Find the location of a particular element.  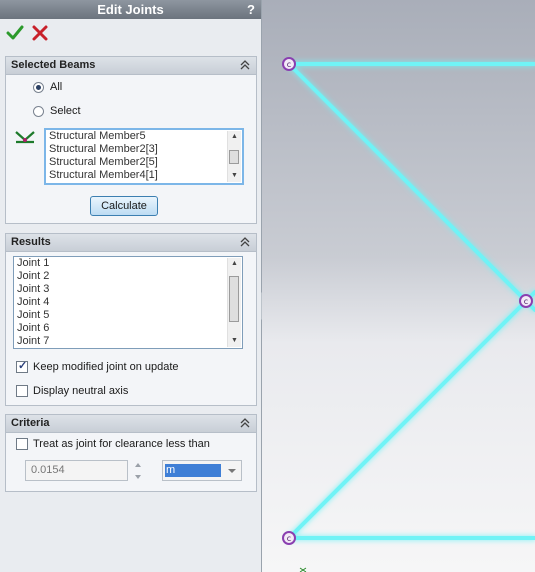

display-neutral-checkbox-row: Display neutral axis is located at coordinates (72, 391).